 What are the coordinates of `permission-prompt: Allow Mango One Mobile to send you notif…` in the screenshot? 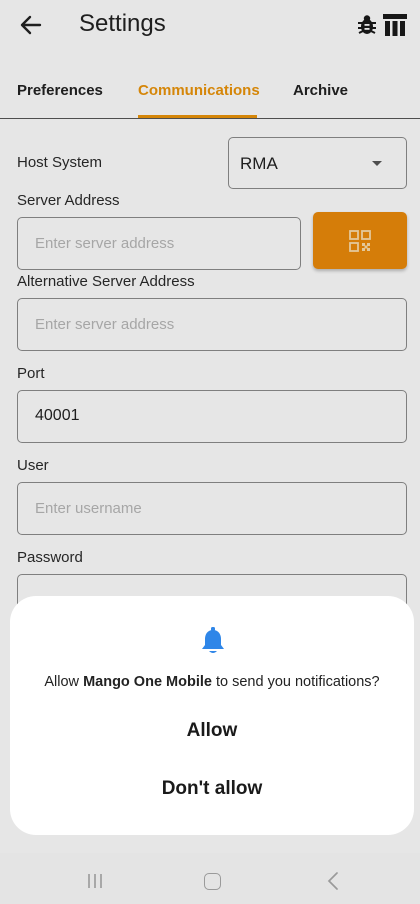 It's located at (212, 682).